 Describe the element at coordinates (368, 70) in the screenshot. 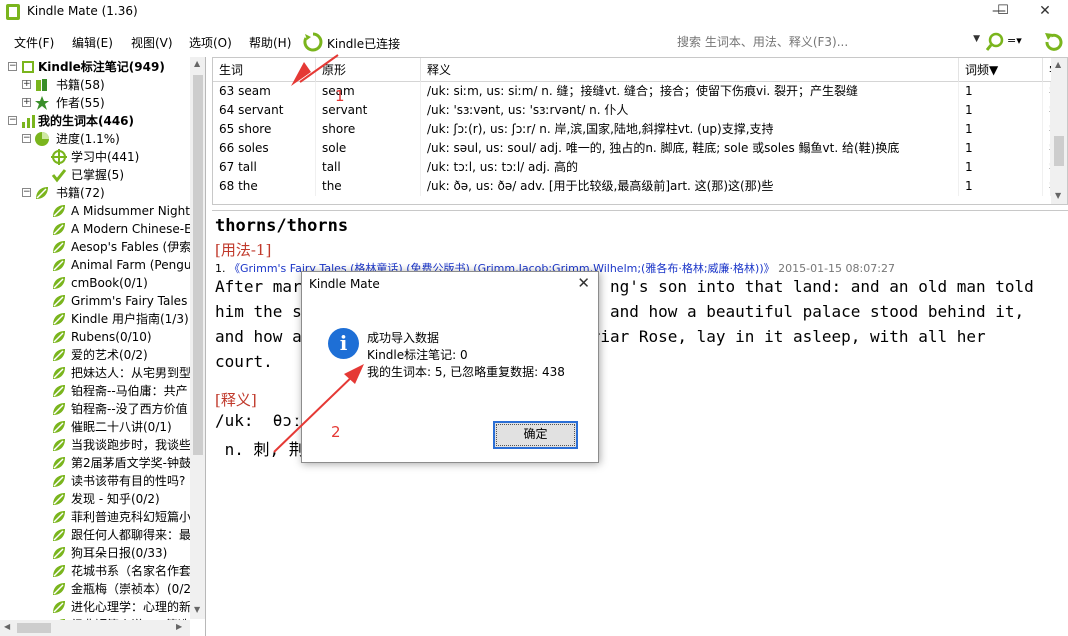

I see `column-header-stem: 原形` at that location.